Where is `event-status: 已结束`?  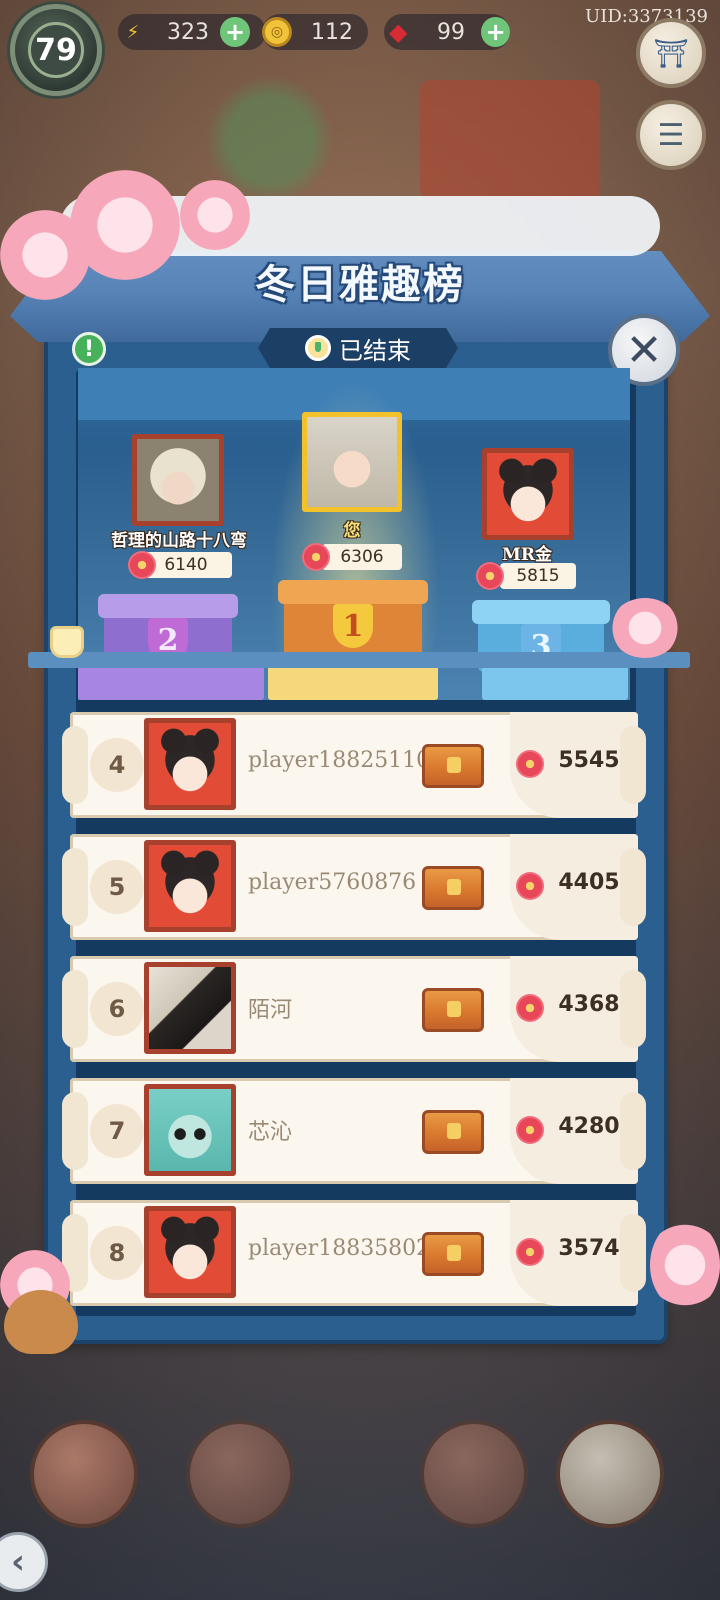
event-status: 已结束 is located at coordinates (358, 348).